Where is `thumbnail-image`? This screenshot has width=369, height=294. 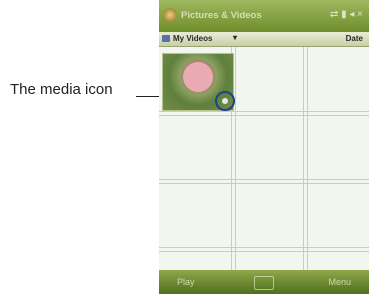 thumbnail-image is located at coordinates (198, 77).